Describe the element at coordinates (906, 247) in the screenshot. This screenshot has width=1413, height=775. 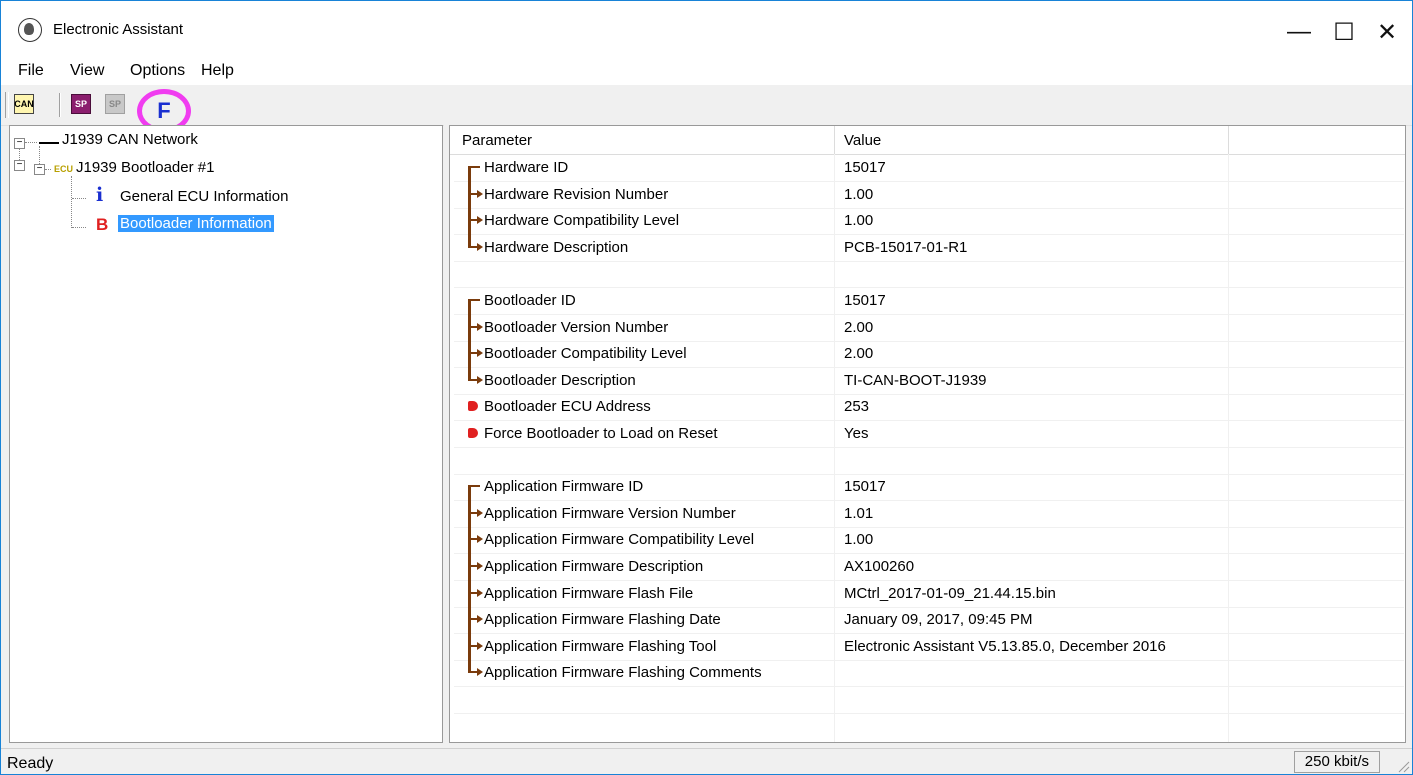
I see `value-cell: PCB-15017-01-R1` at that location.